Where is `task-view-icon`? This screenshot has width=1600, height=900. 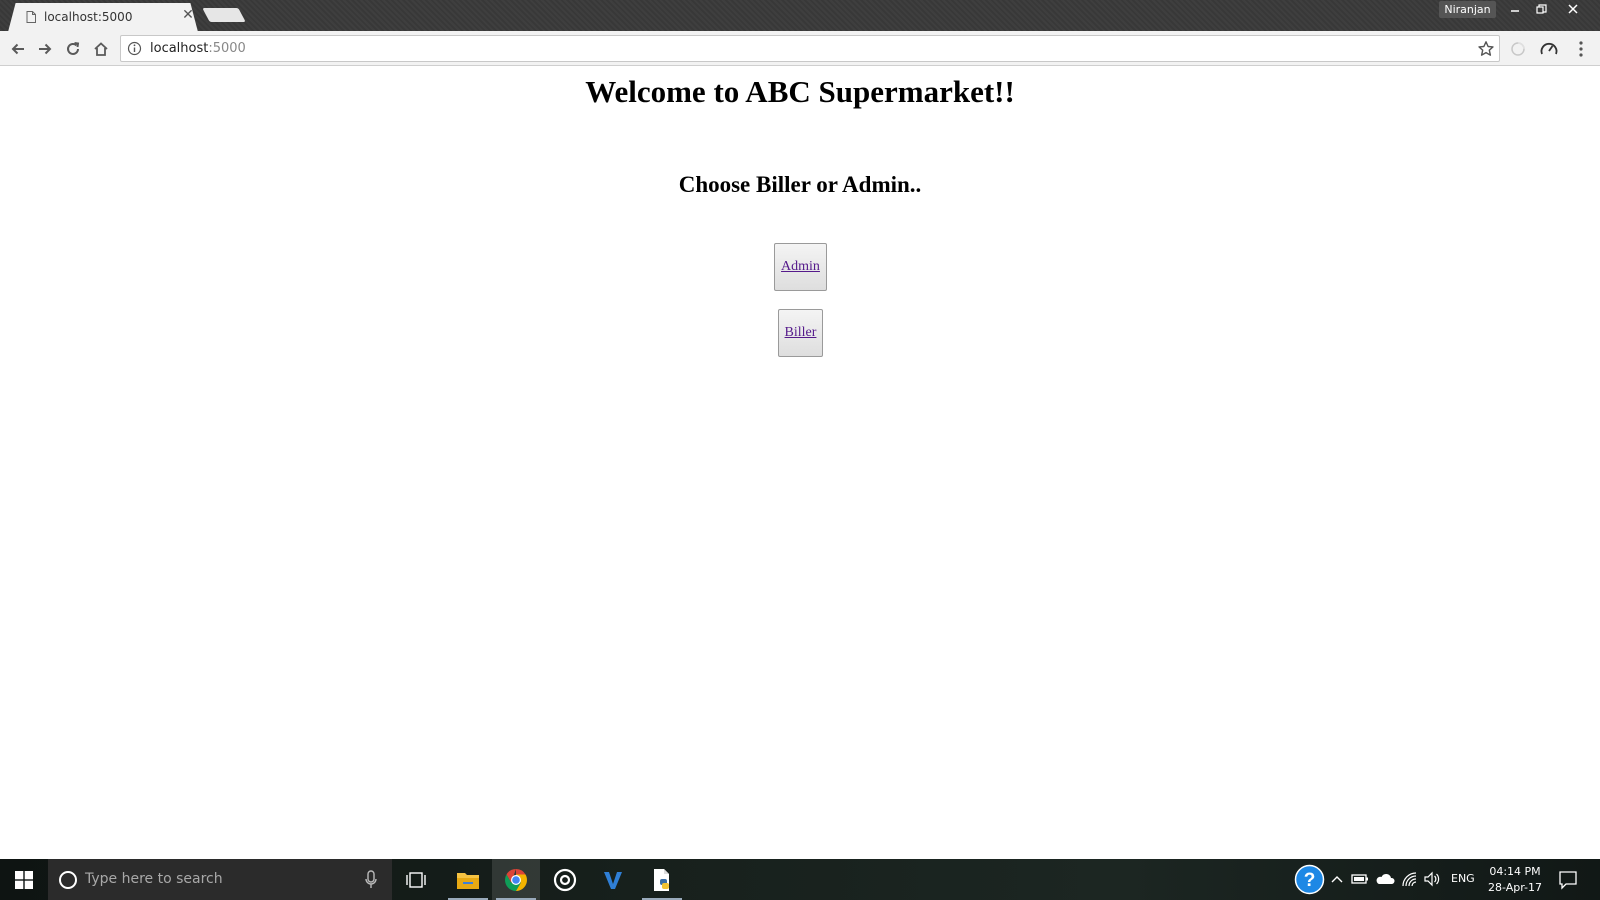
task-view-icon is located at coordinates (416, 879).